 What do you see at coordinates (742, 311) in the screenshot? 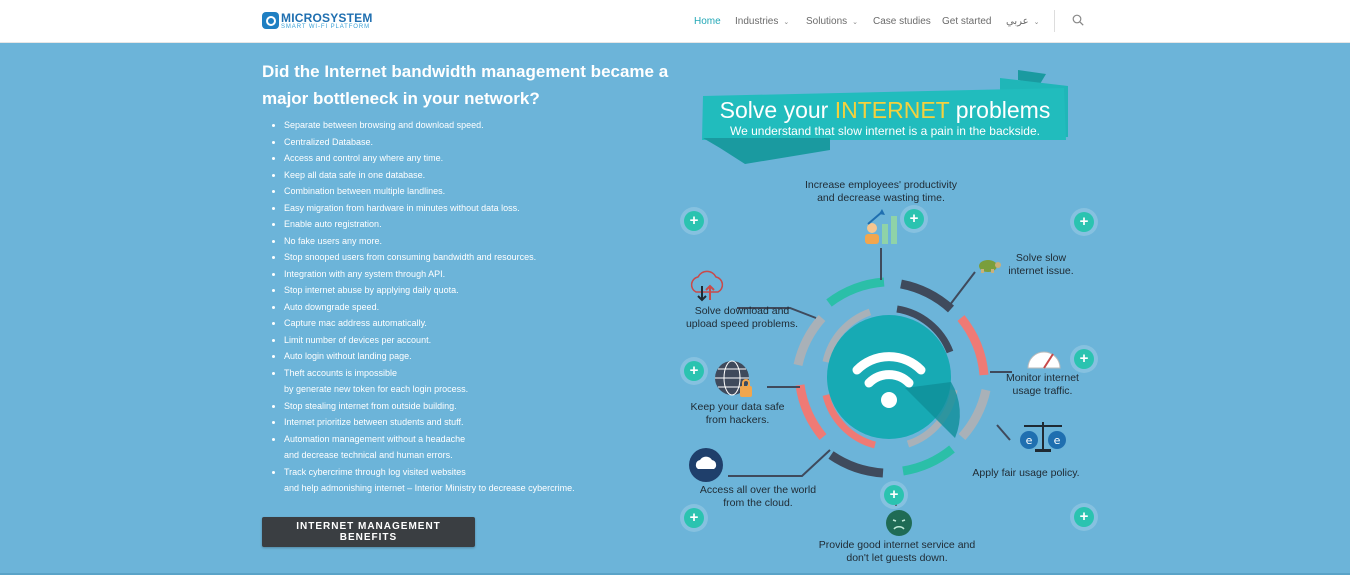
I see `feature-text-line: Solve download and` at bounding box center [742, 311].